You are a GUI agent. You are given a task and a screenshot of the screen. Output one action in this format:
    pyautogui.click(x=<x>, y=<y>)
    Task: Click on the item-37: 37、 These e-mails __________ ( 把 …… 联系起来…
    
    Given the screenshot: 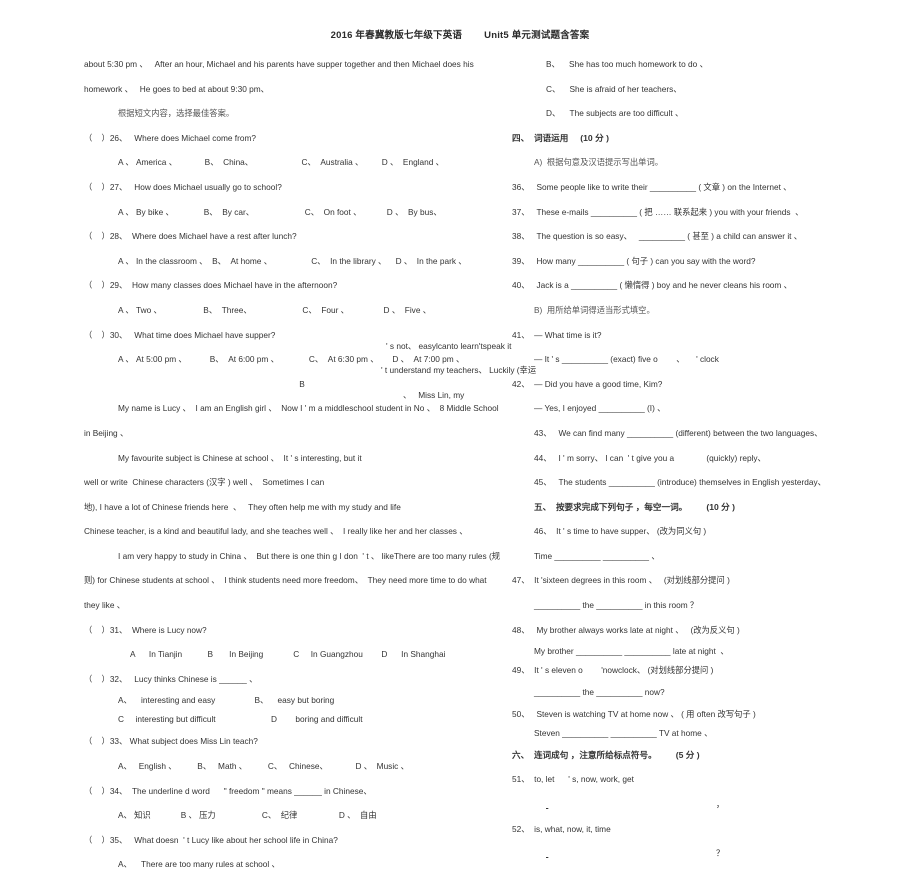 What is the action you would take?
    pyautogui.click(x=658, y=211)
    